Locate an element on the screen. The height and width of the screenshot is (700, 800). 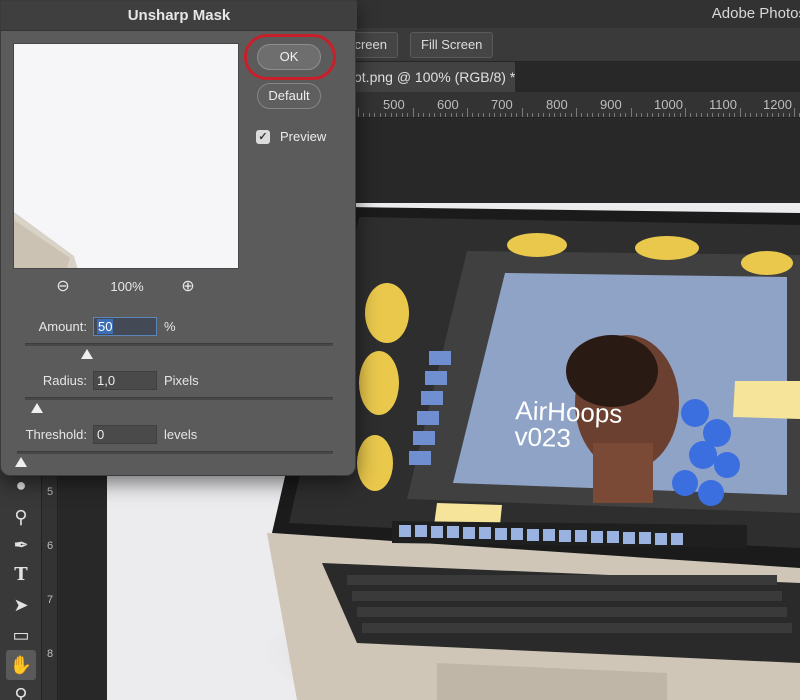
dodge-icon: ⚲ is located at coordinates (21, 517).